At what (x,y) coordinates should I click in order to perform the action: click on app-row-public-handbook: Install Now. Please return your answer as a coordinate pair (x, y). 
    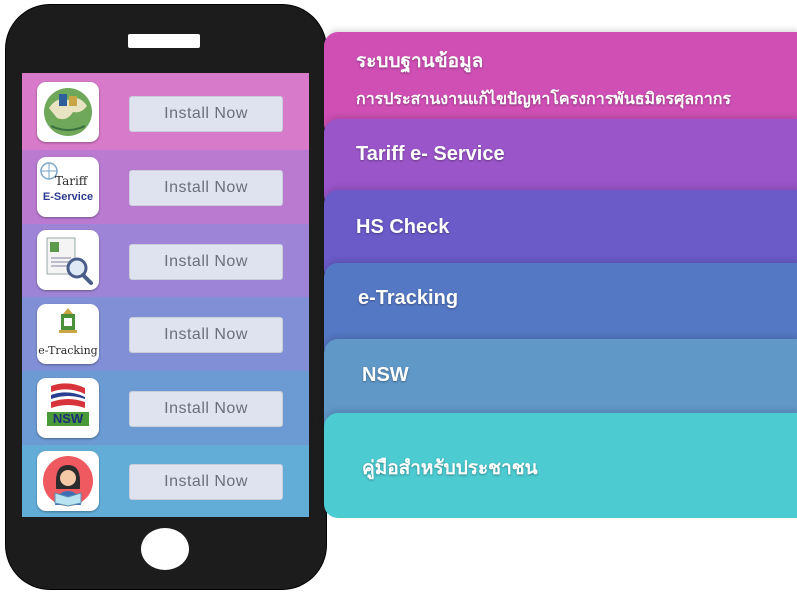
    Looking at the image, I should click on (165, 481).